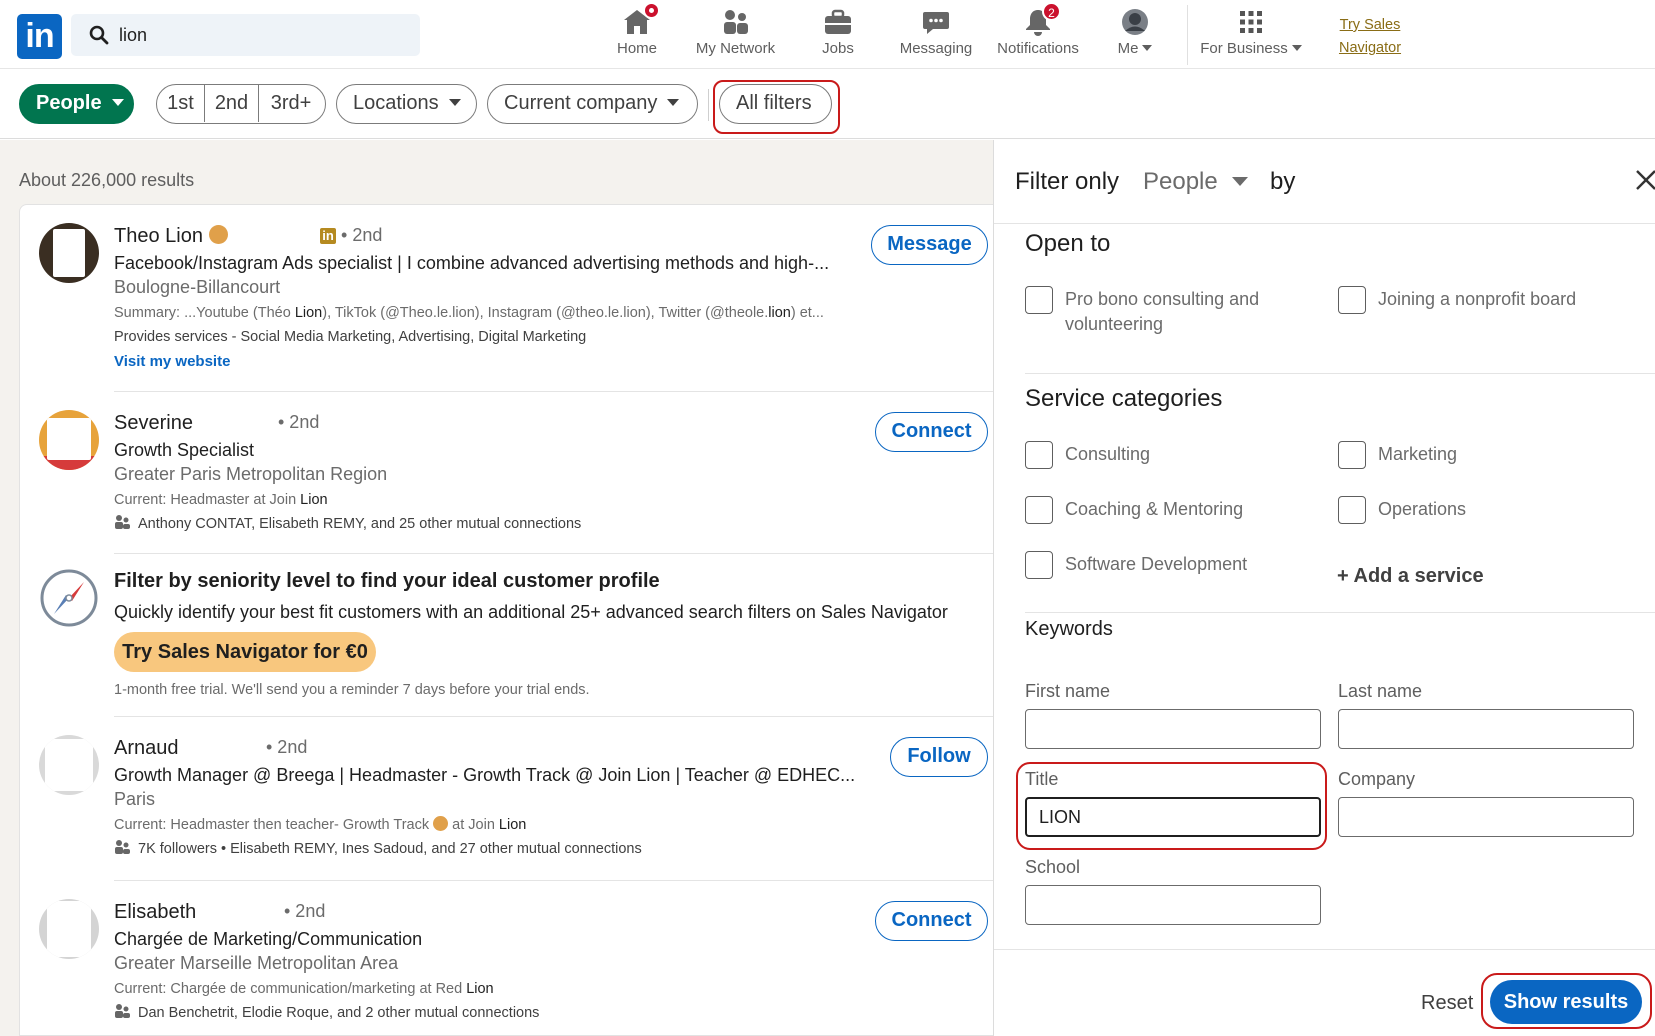  I want to click on result-name: Elisabeth, so click(155, 912).